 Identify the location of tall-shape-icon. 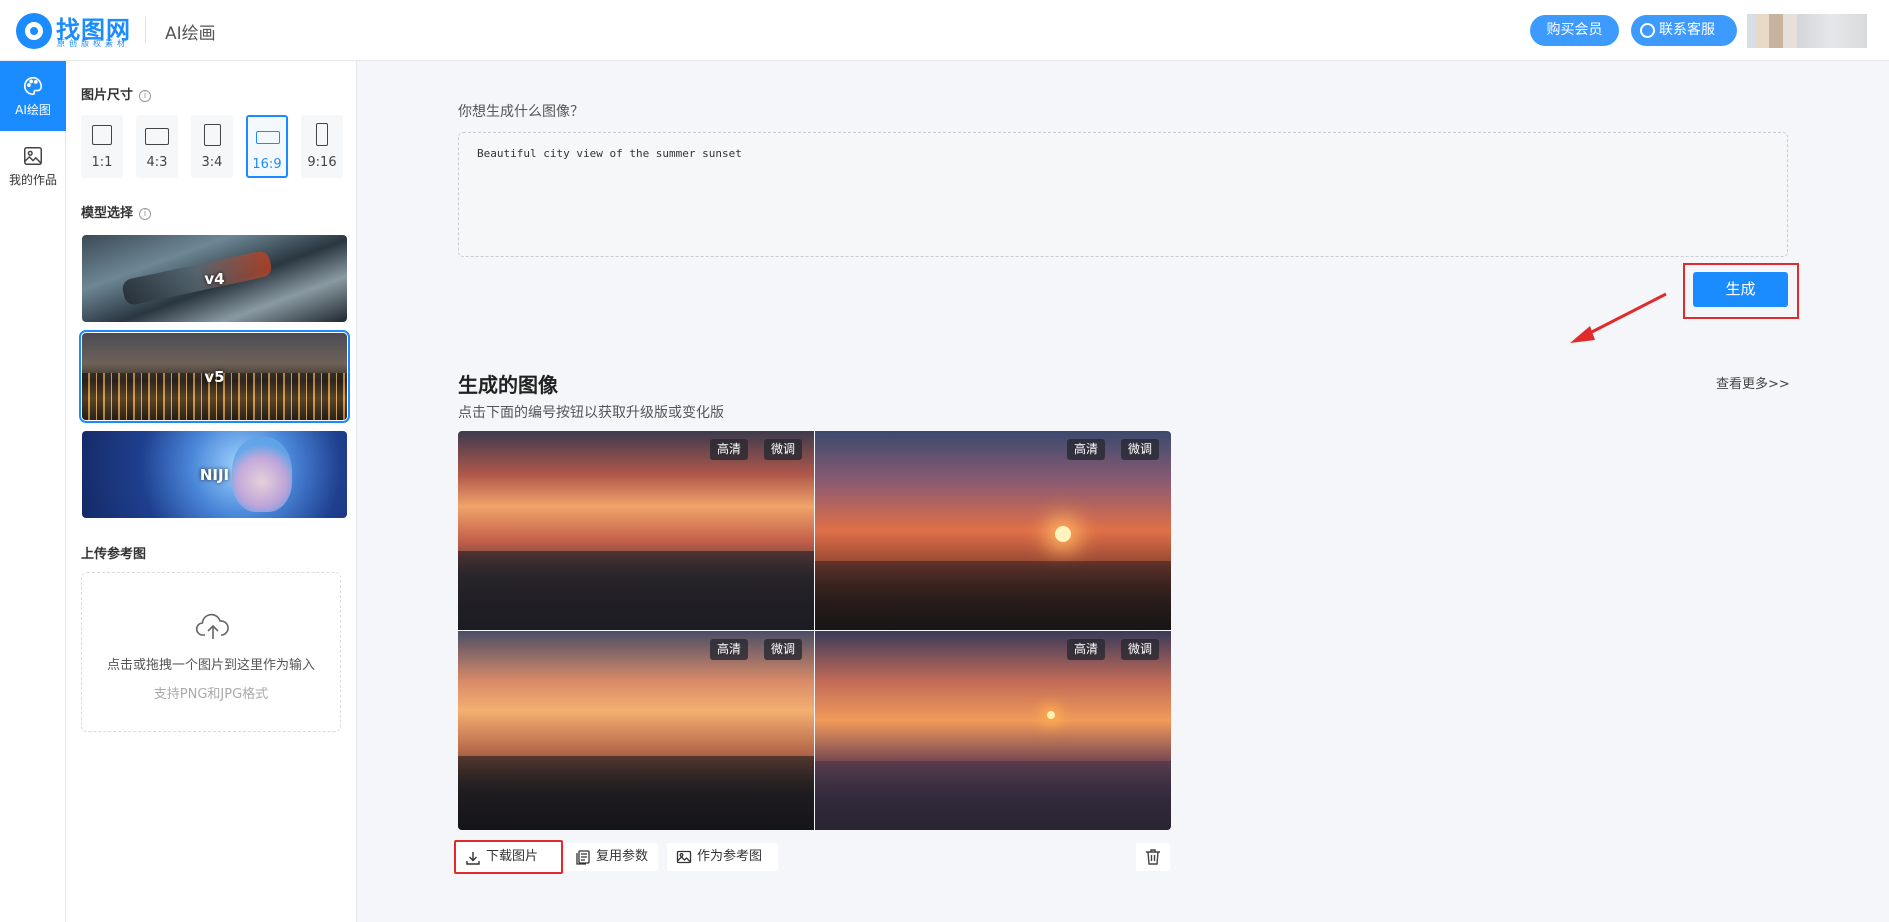
(322, 134).